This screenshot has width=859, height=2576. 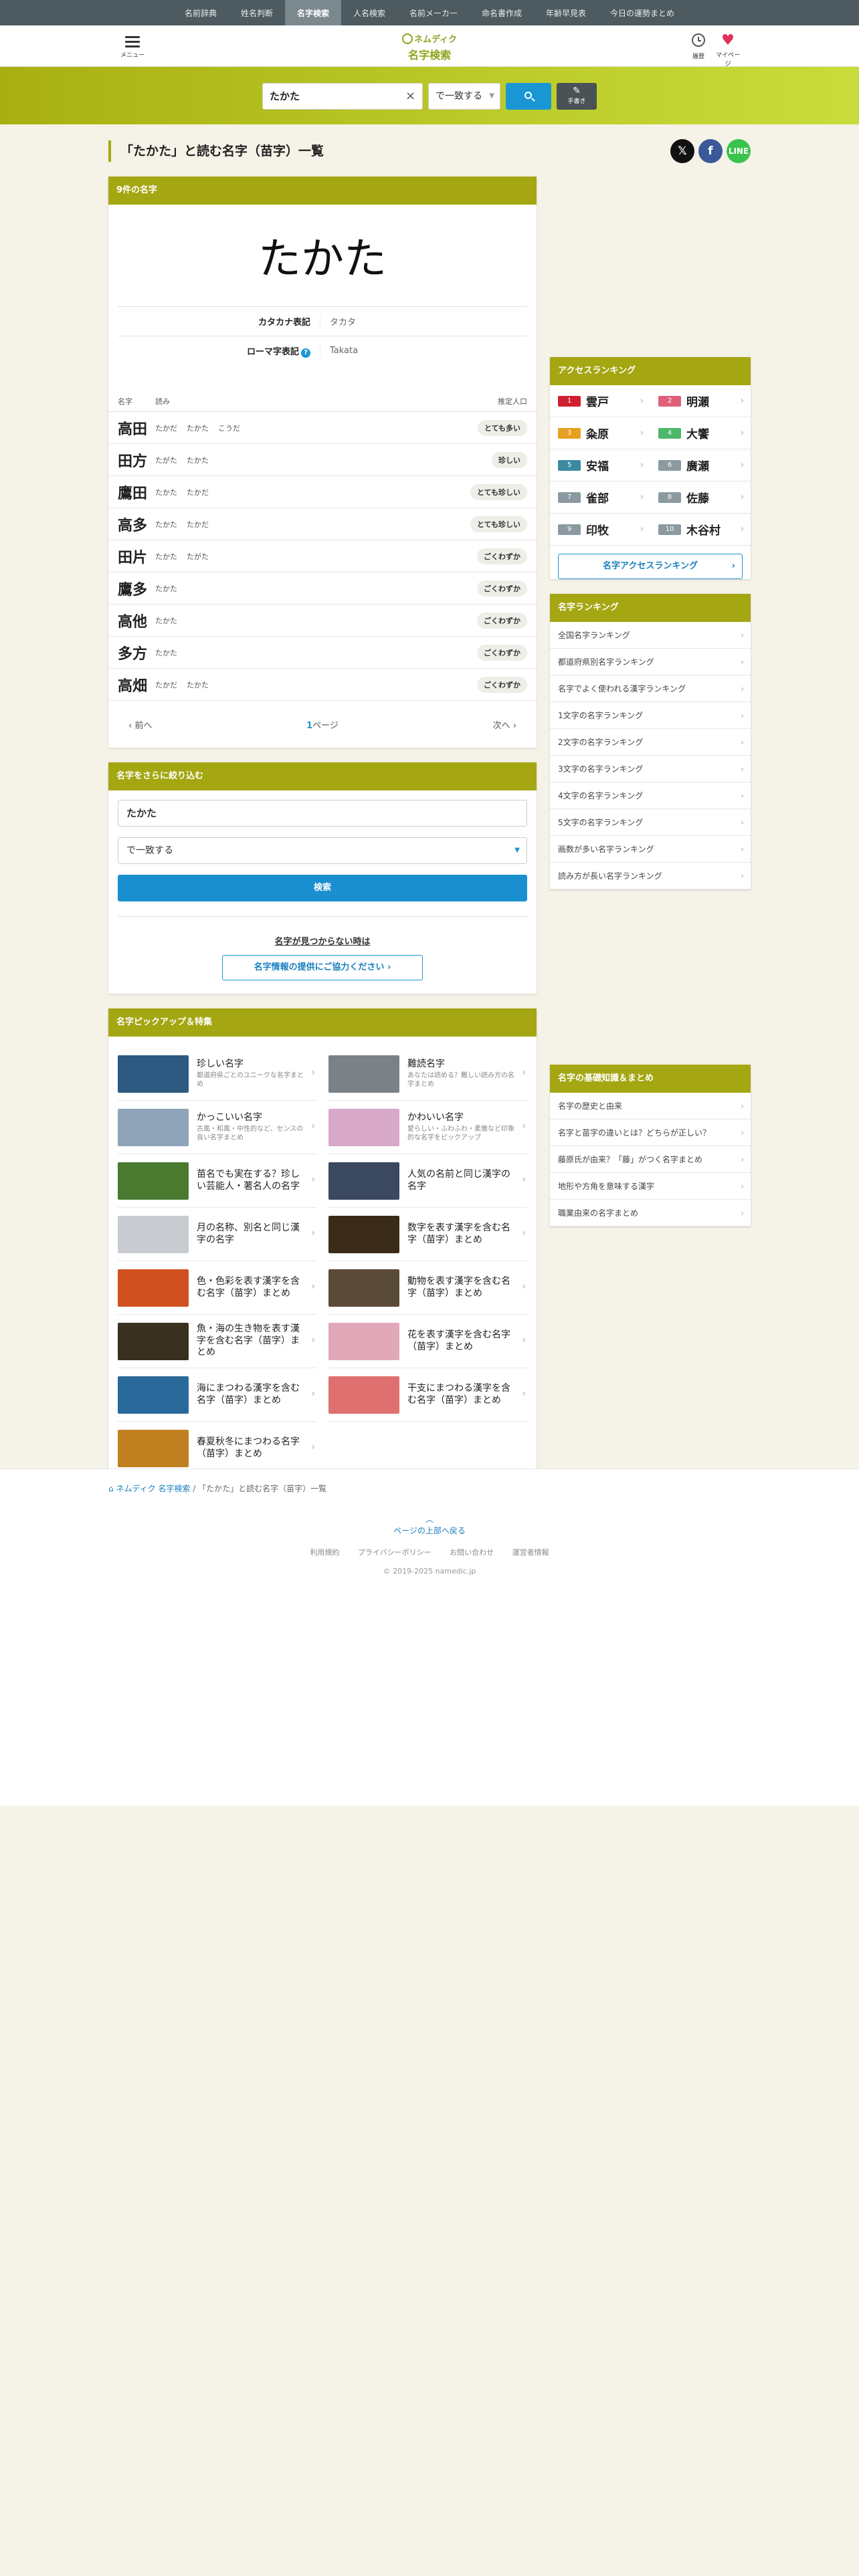 What do you see at coordinates (650, 823) in the screenshot?
I see `list-item: 5文字の名字ランキング ›` at bounding box center [650, 823].